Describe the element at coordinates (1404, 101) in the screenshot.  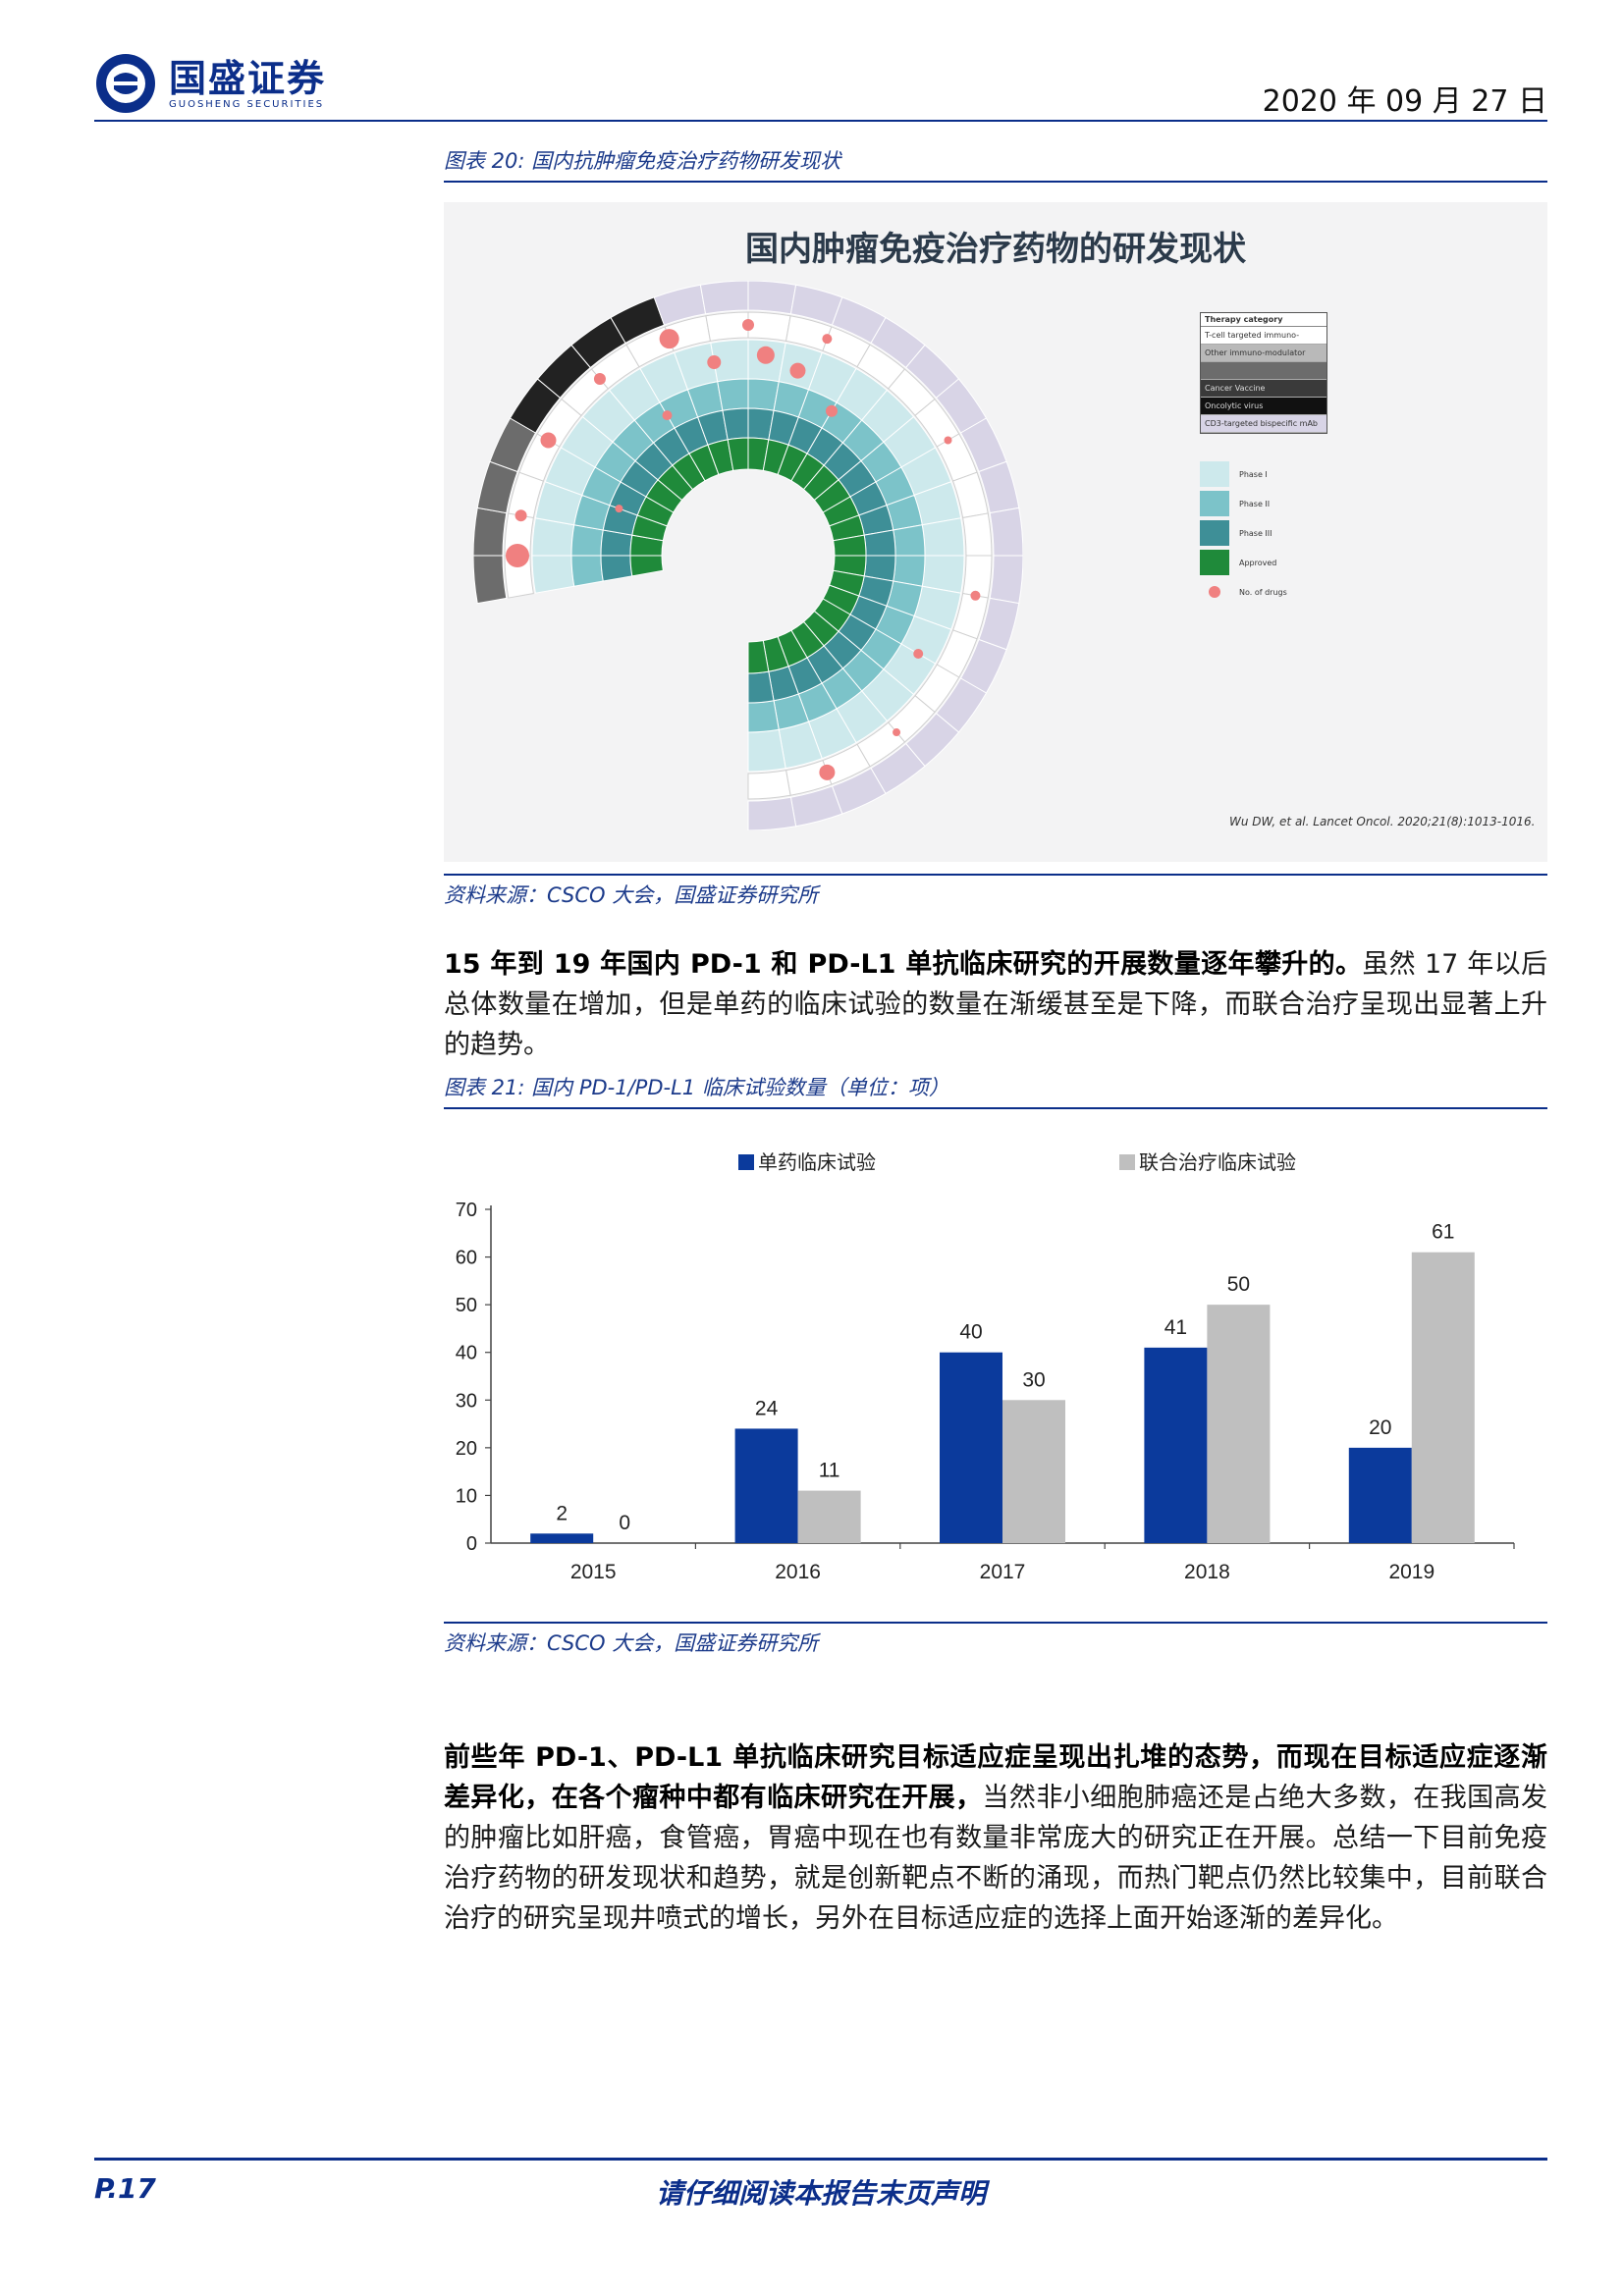
I see `report-date: 2020 年 09 月 27 日` at that location.